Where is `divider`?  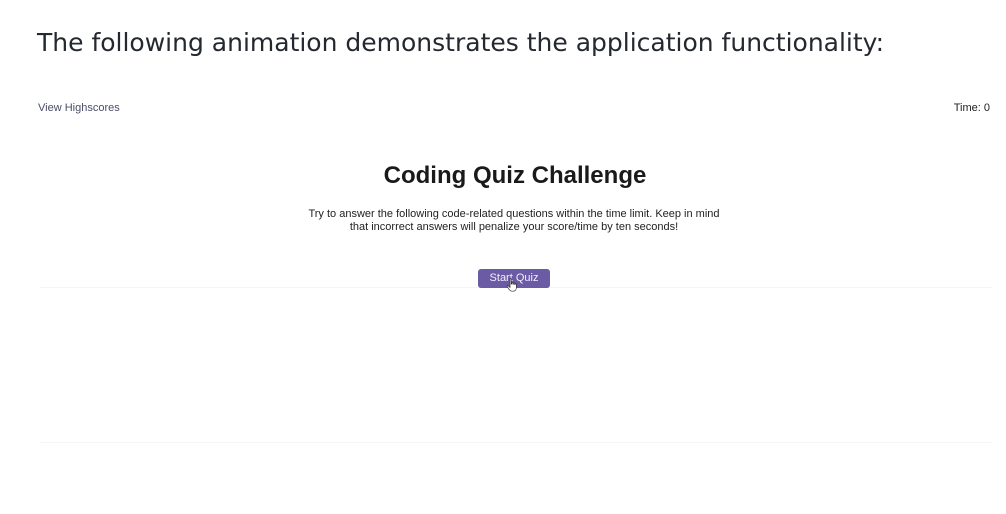
divider is located at coordinates (516, 442).